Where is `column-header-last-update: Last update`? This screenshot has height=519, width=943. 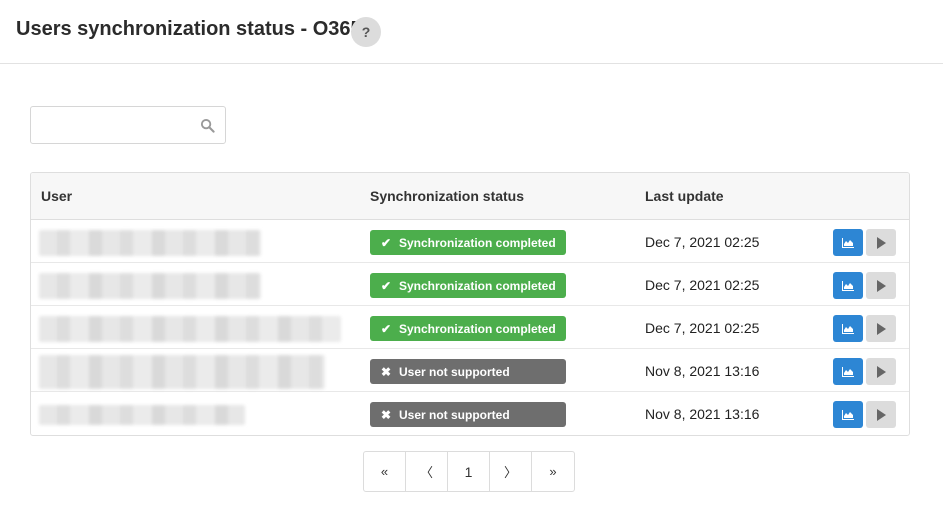
column-header-last-update: Last update is located at coordinates (684, 196).